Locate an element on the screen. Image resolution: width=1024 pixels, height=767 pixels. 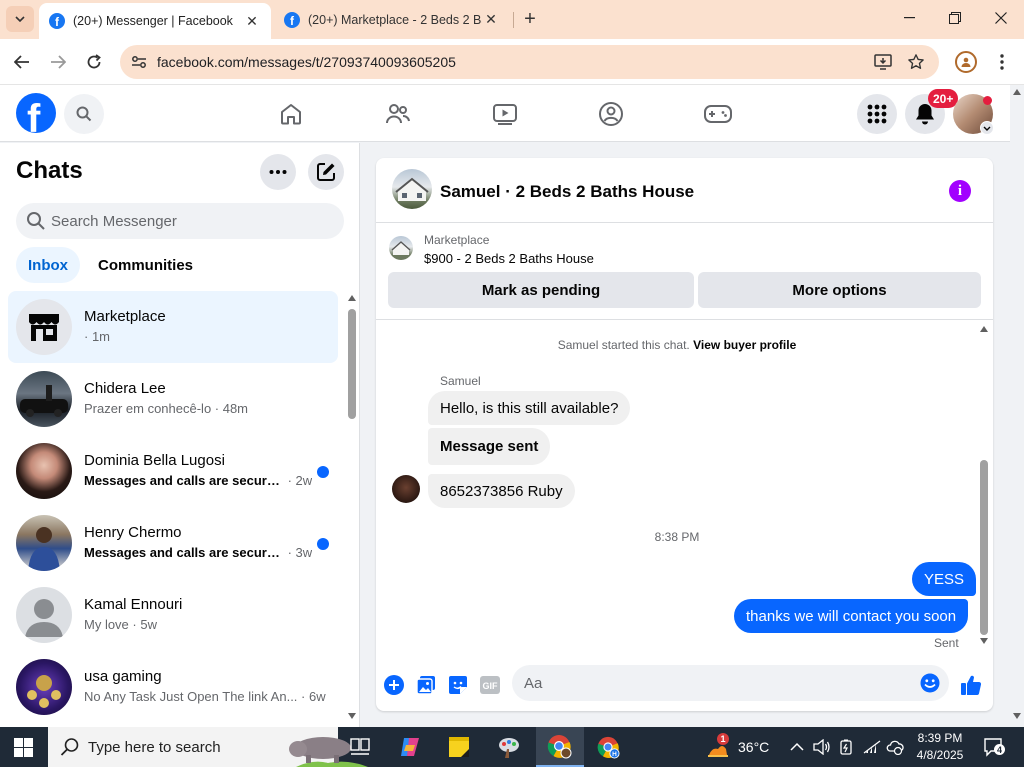
tab-title: (20+) Marketplace - 2 Beds 2 Ba is located at coordinates (395, 19).